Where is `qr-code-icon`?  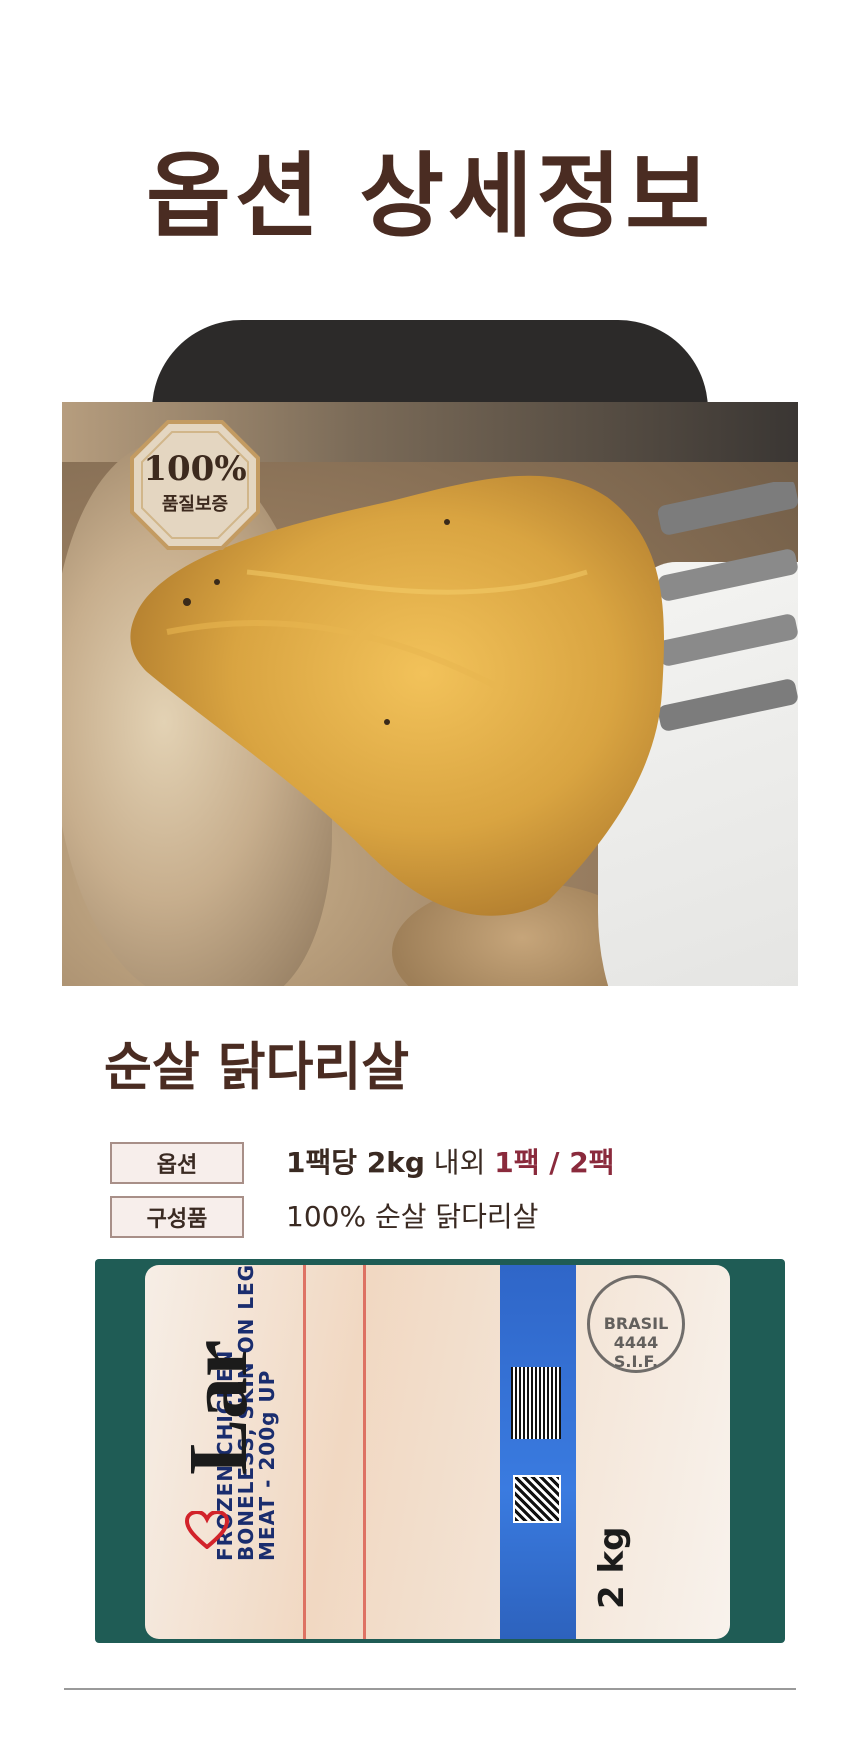 qr-code-icon is located at coordinates (537, 1499).